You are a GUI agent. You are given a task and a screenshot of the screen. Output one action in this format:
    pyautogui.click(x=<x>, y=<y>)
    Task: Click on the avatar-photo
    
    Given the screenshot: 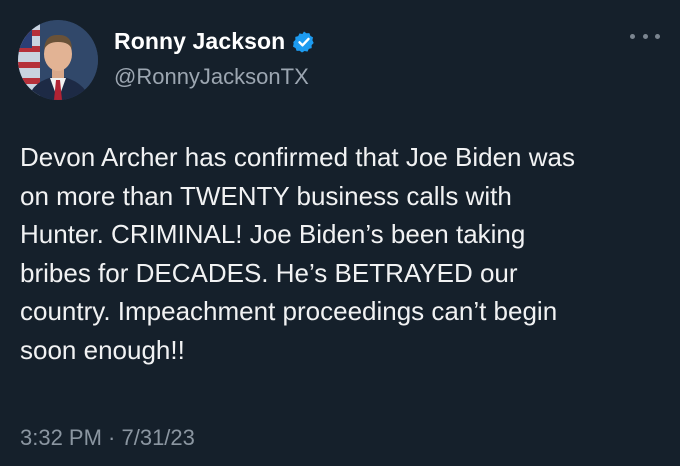 What is the action you would take?
    pyautogui.click(x=58, y=60)
    